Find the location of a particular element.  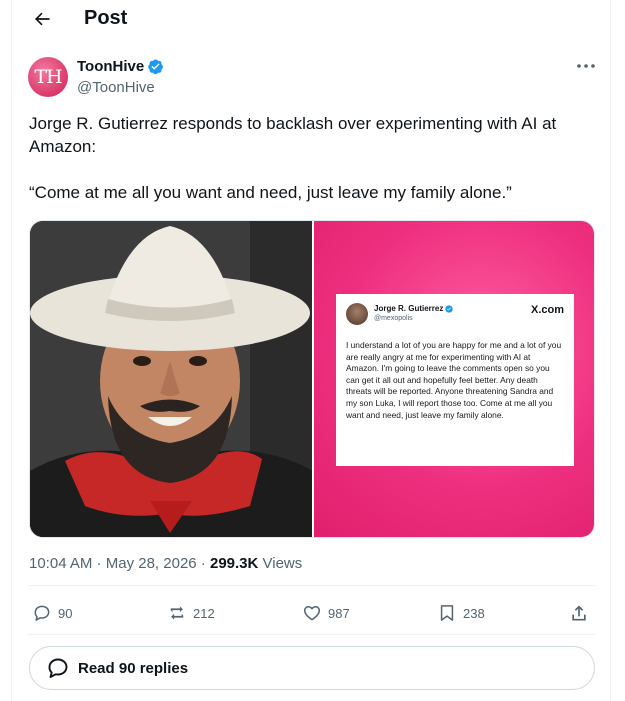

action-bar: 90 212 987 238 is located at coordinates (311, 616).